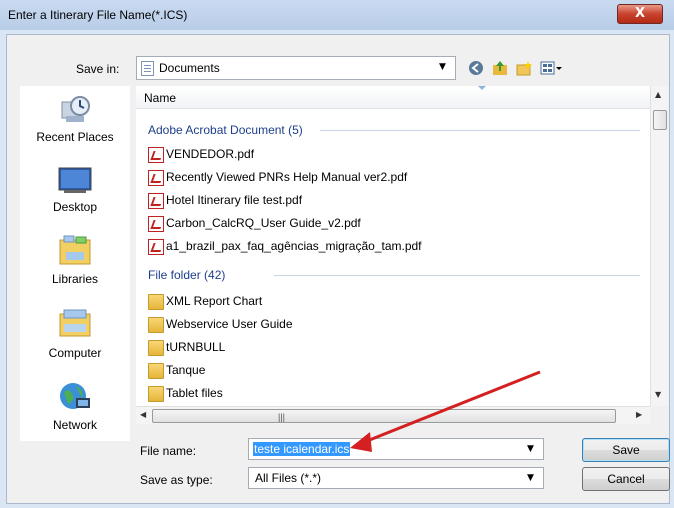  Describe the element at coordinates (445, 411) in the screenshot. I see `annotation-arrow-icon` at that location.